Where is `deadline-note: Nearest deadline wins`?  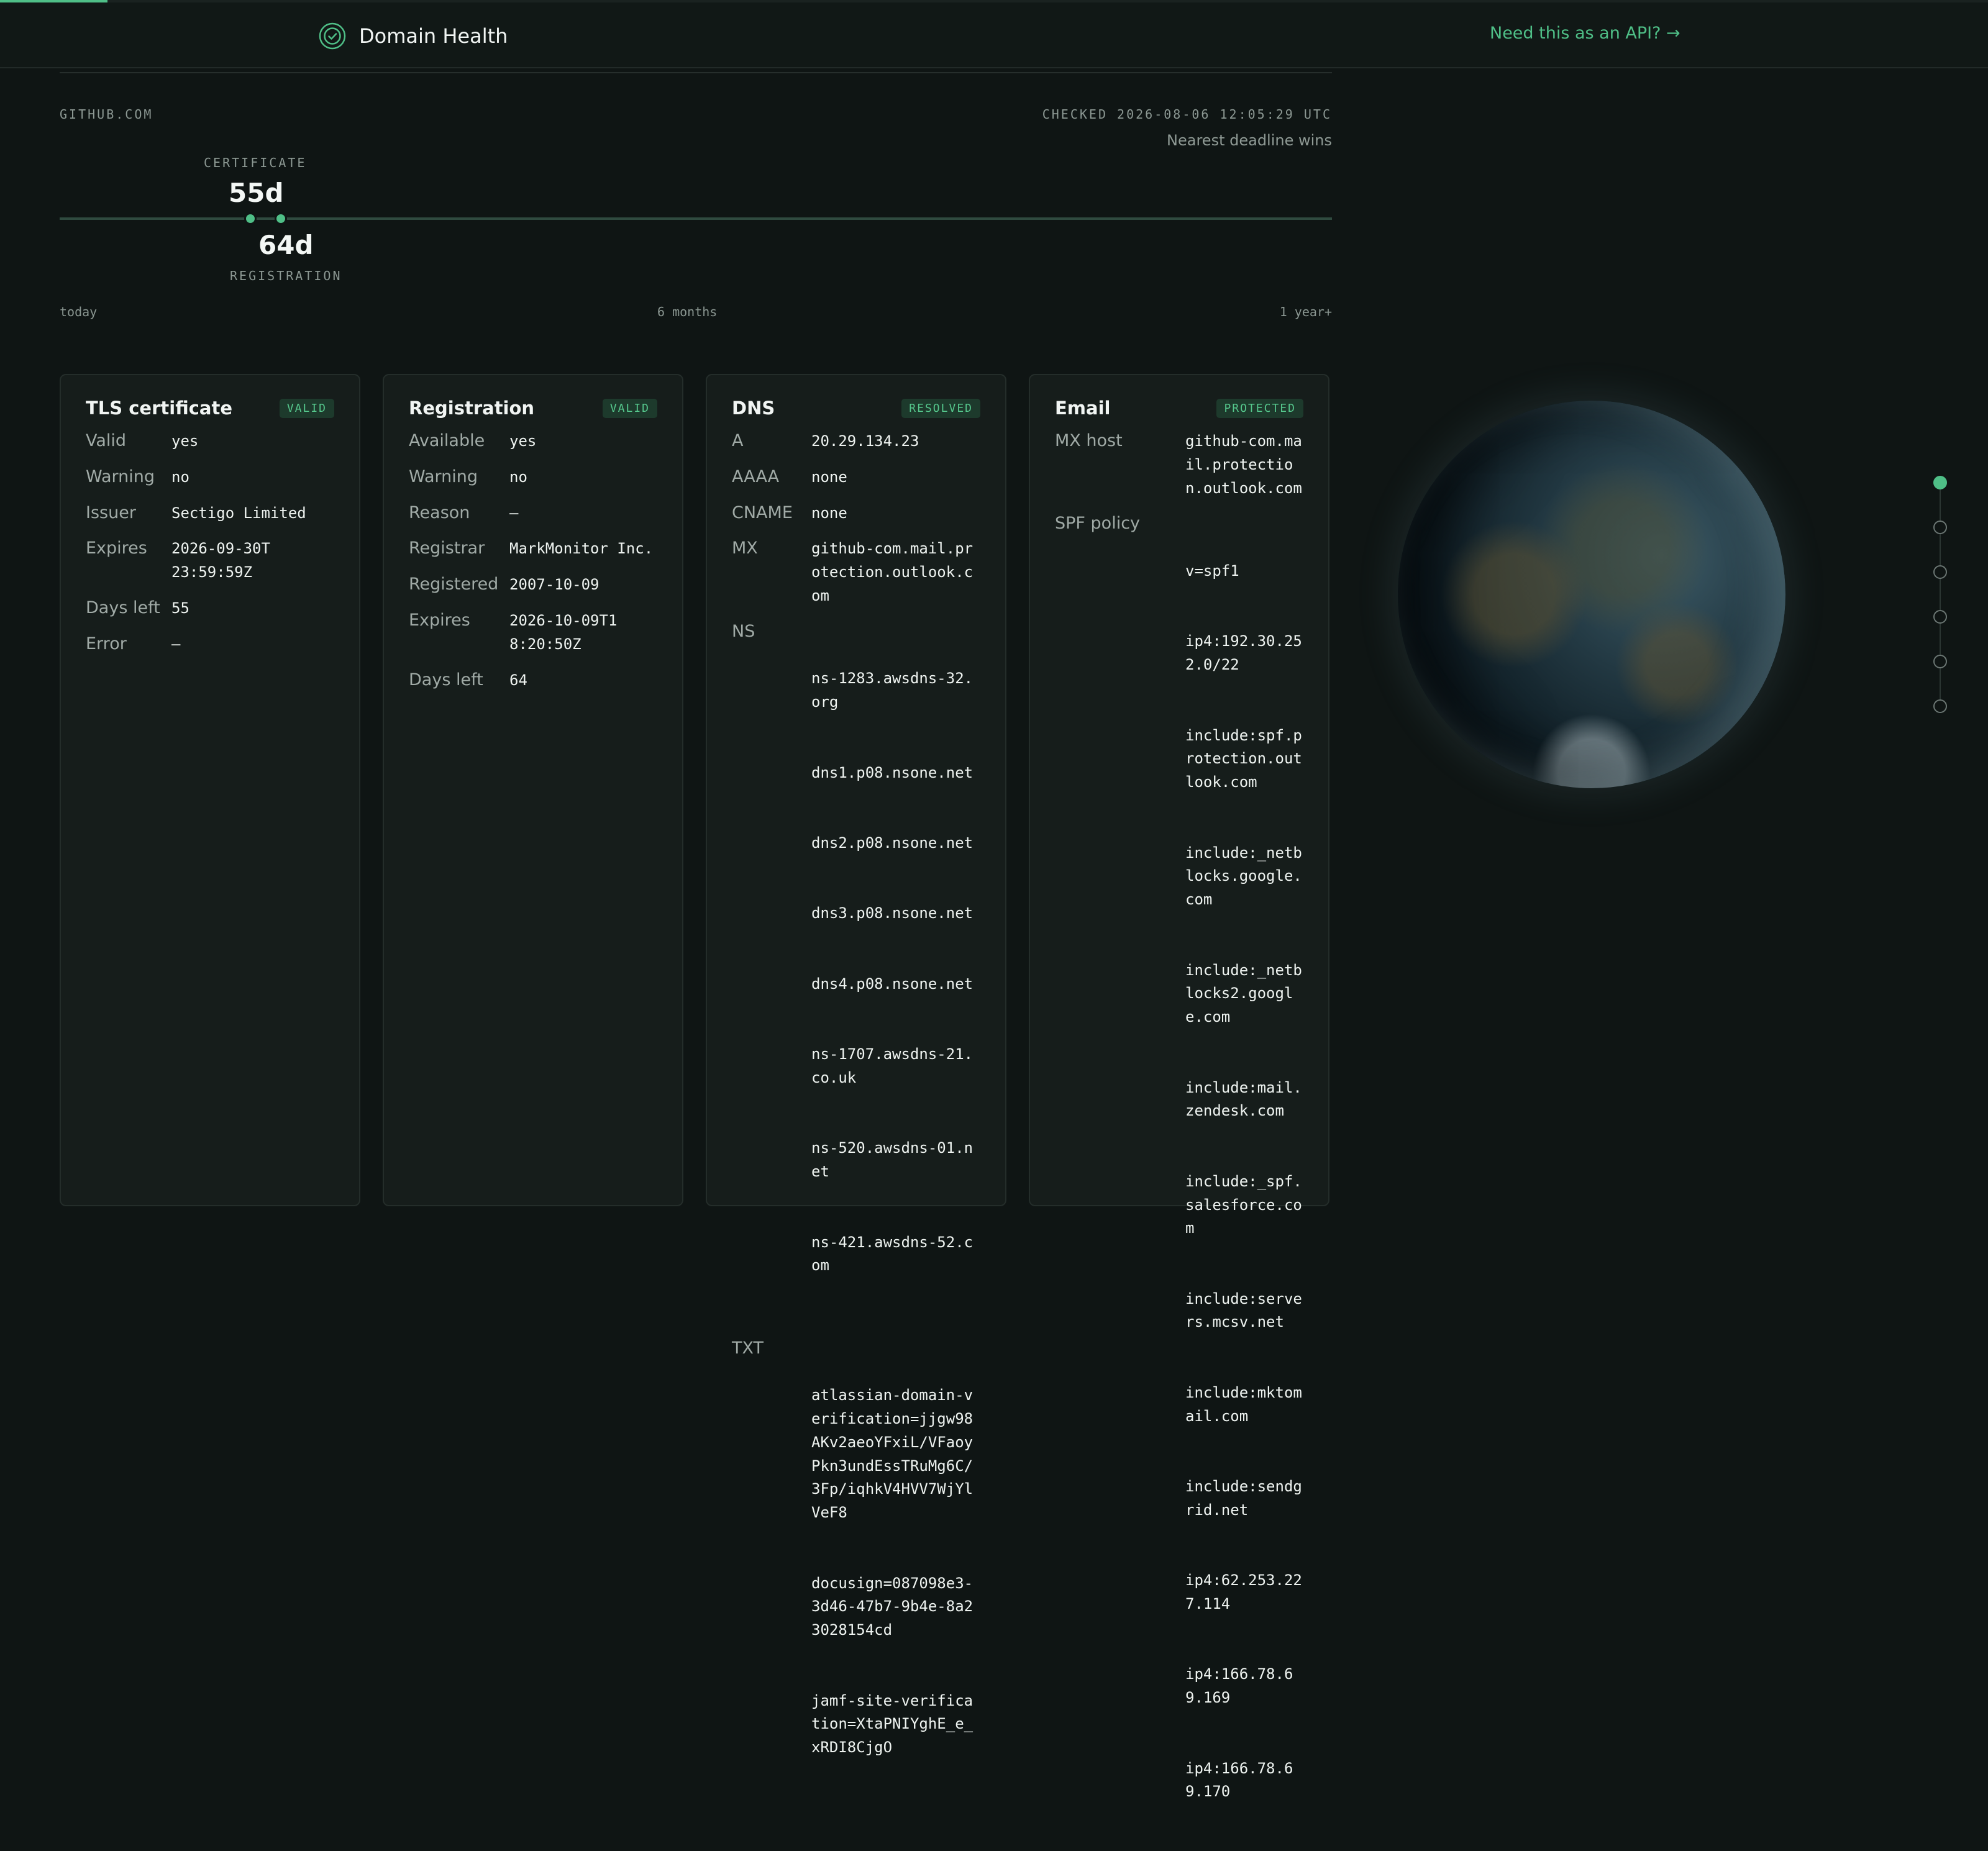
deadline-note: Nearest deadline wins is located at coordinates (1249, 140).